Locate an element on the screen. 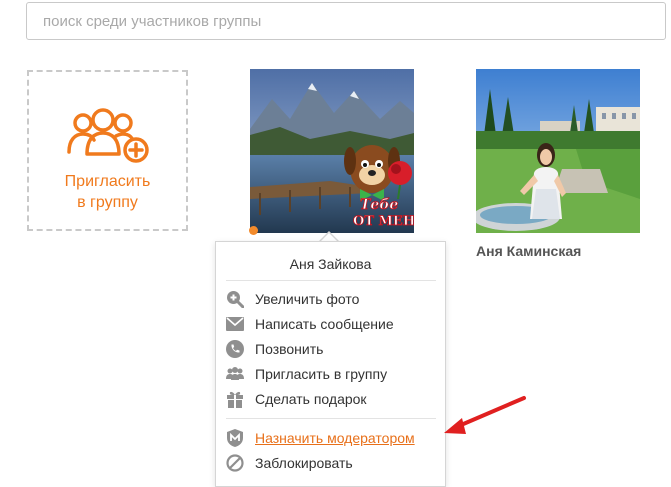 This screenshot has height=487, width=671. group-icon is located at coordinates (235, 374).